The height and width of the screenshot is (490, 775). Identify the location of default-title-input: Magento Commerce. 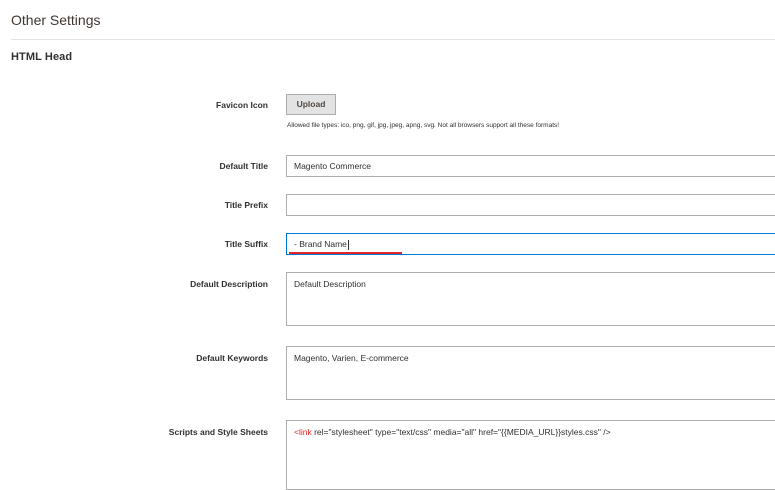
(530, 166).